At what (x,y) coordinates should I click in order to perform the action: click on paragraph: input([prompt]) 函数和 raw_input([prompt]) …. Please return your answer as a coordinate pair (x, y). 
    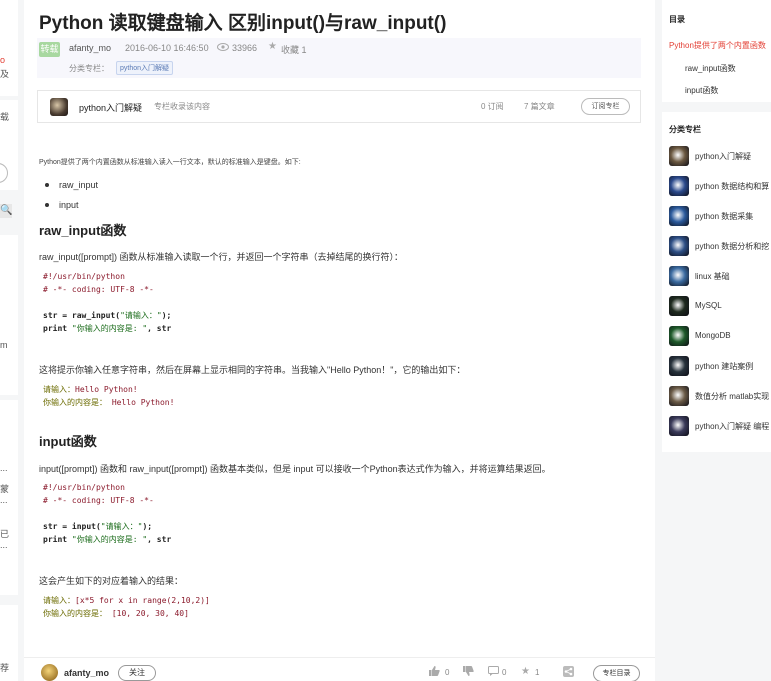
    Looking at the image, I should click on (295, 469).